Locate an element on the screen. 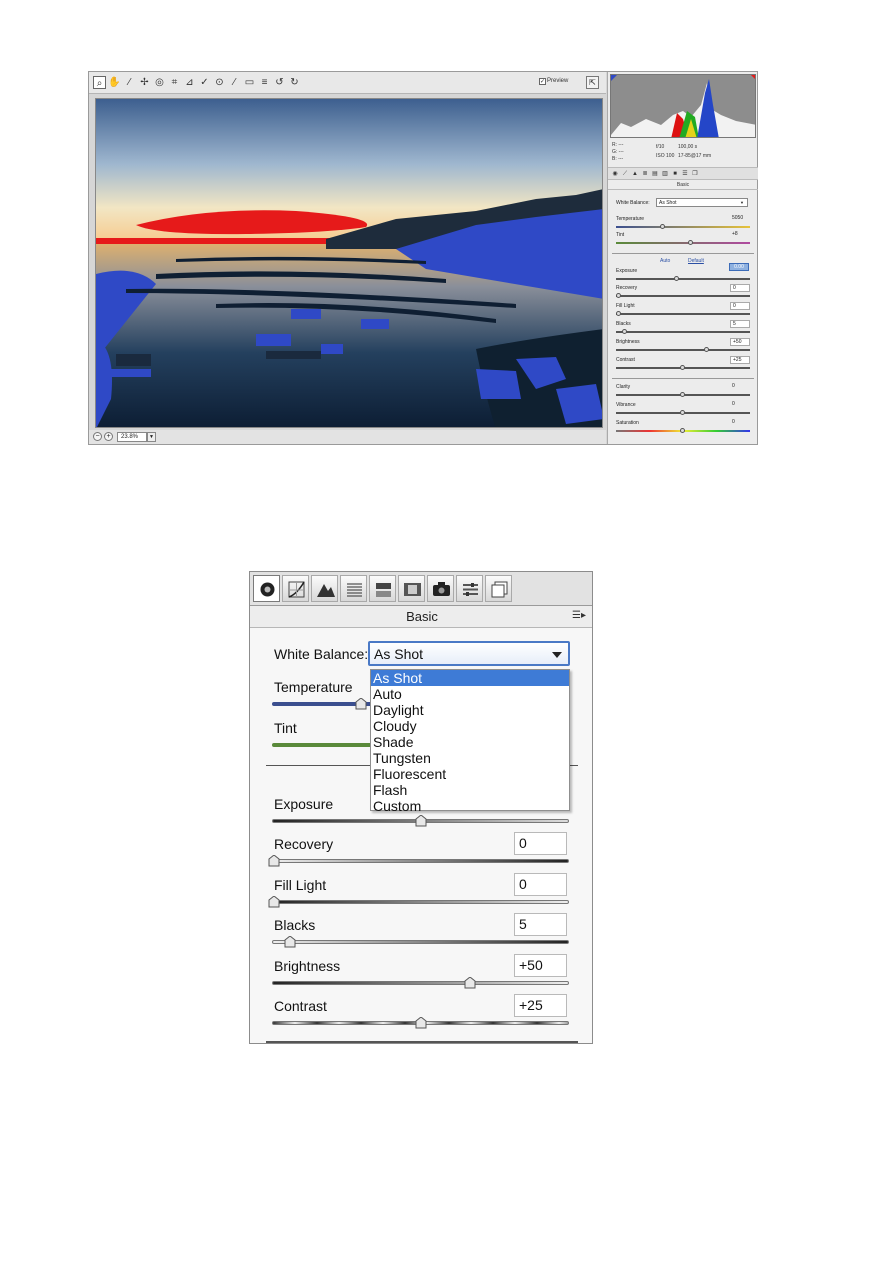  default-link: Default is located at coordinates (696, 261).